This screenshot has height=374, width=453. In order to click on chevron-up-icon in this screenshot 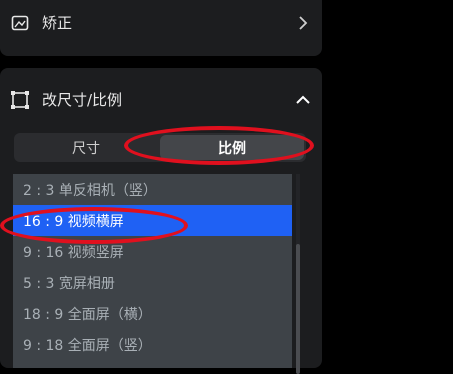, I will do `click(303, 100)`.